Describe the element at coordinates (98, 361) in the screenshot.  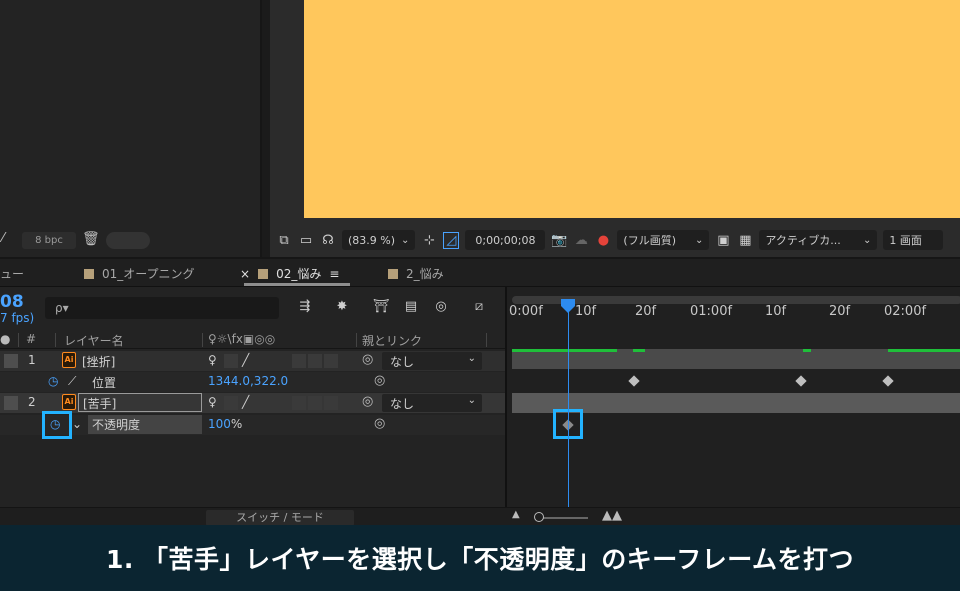
I see `layer-name: [挫折]` at that location.